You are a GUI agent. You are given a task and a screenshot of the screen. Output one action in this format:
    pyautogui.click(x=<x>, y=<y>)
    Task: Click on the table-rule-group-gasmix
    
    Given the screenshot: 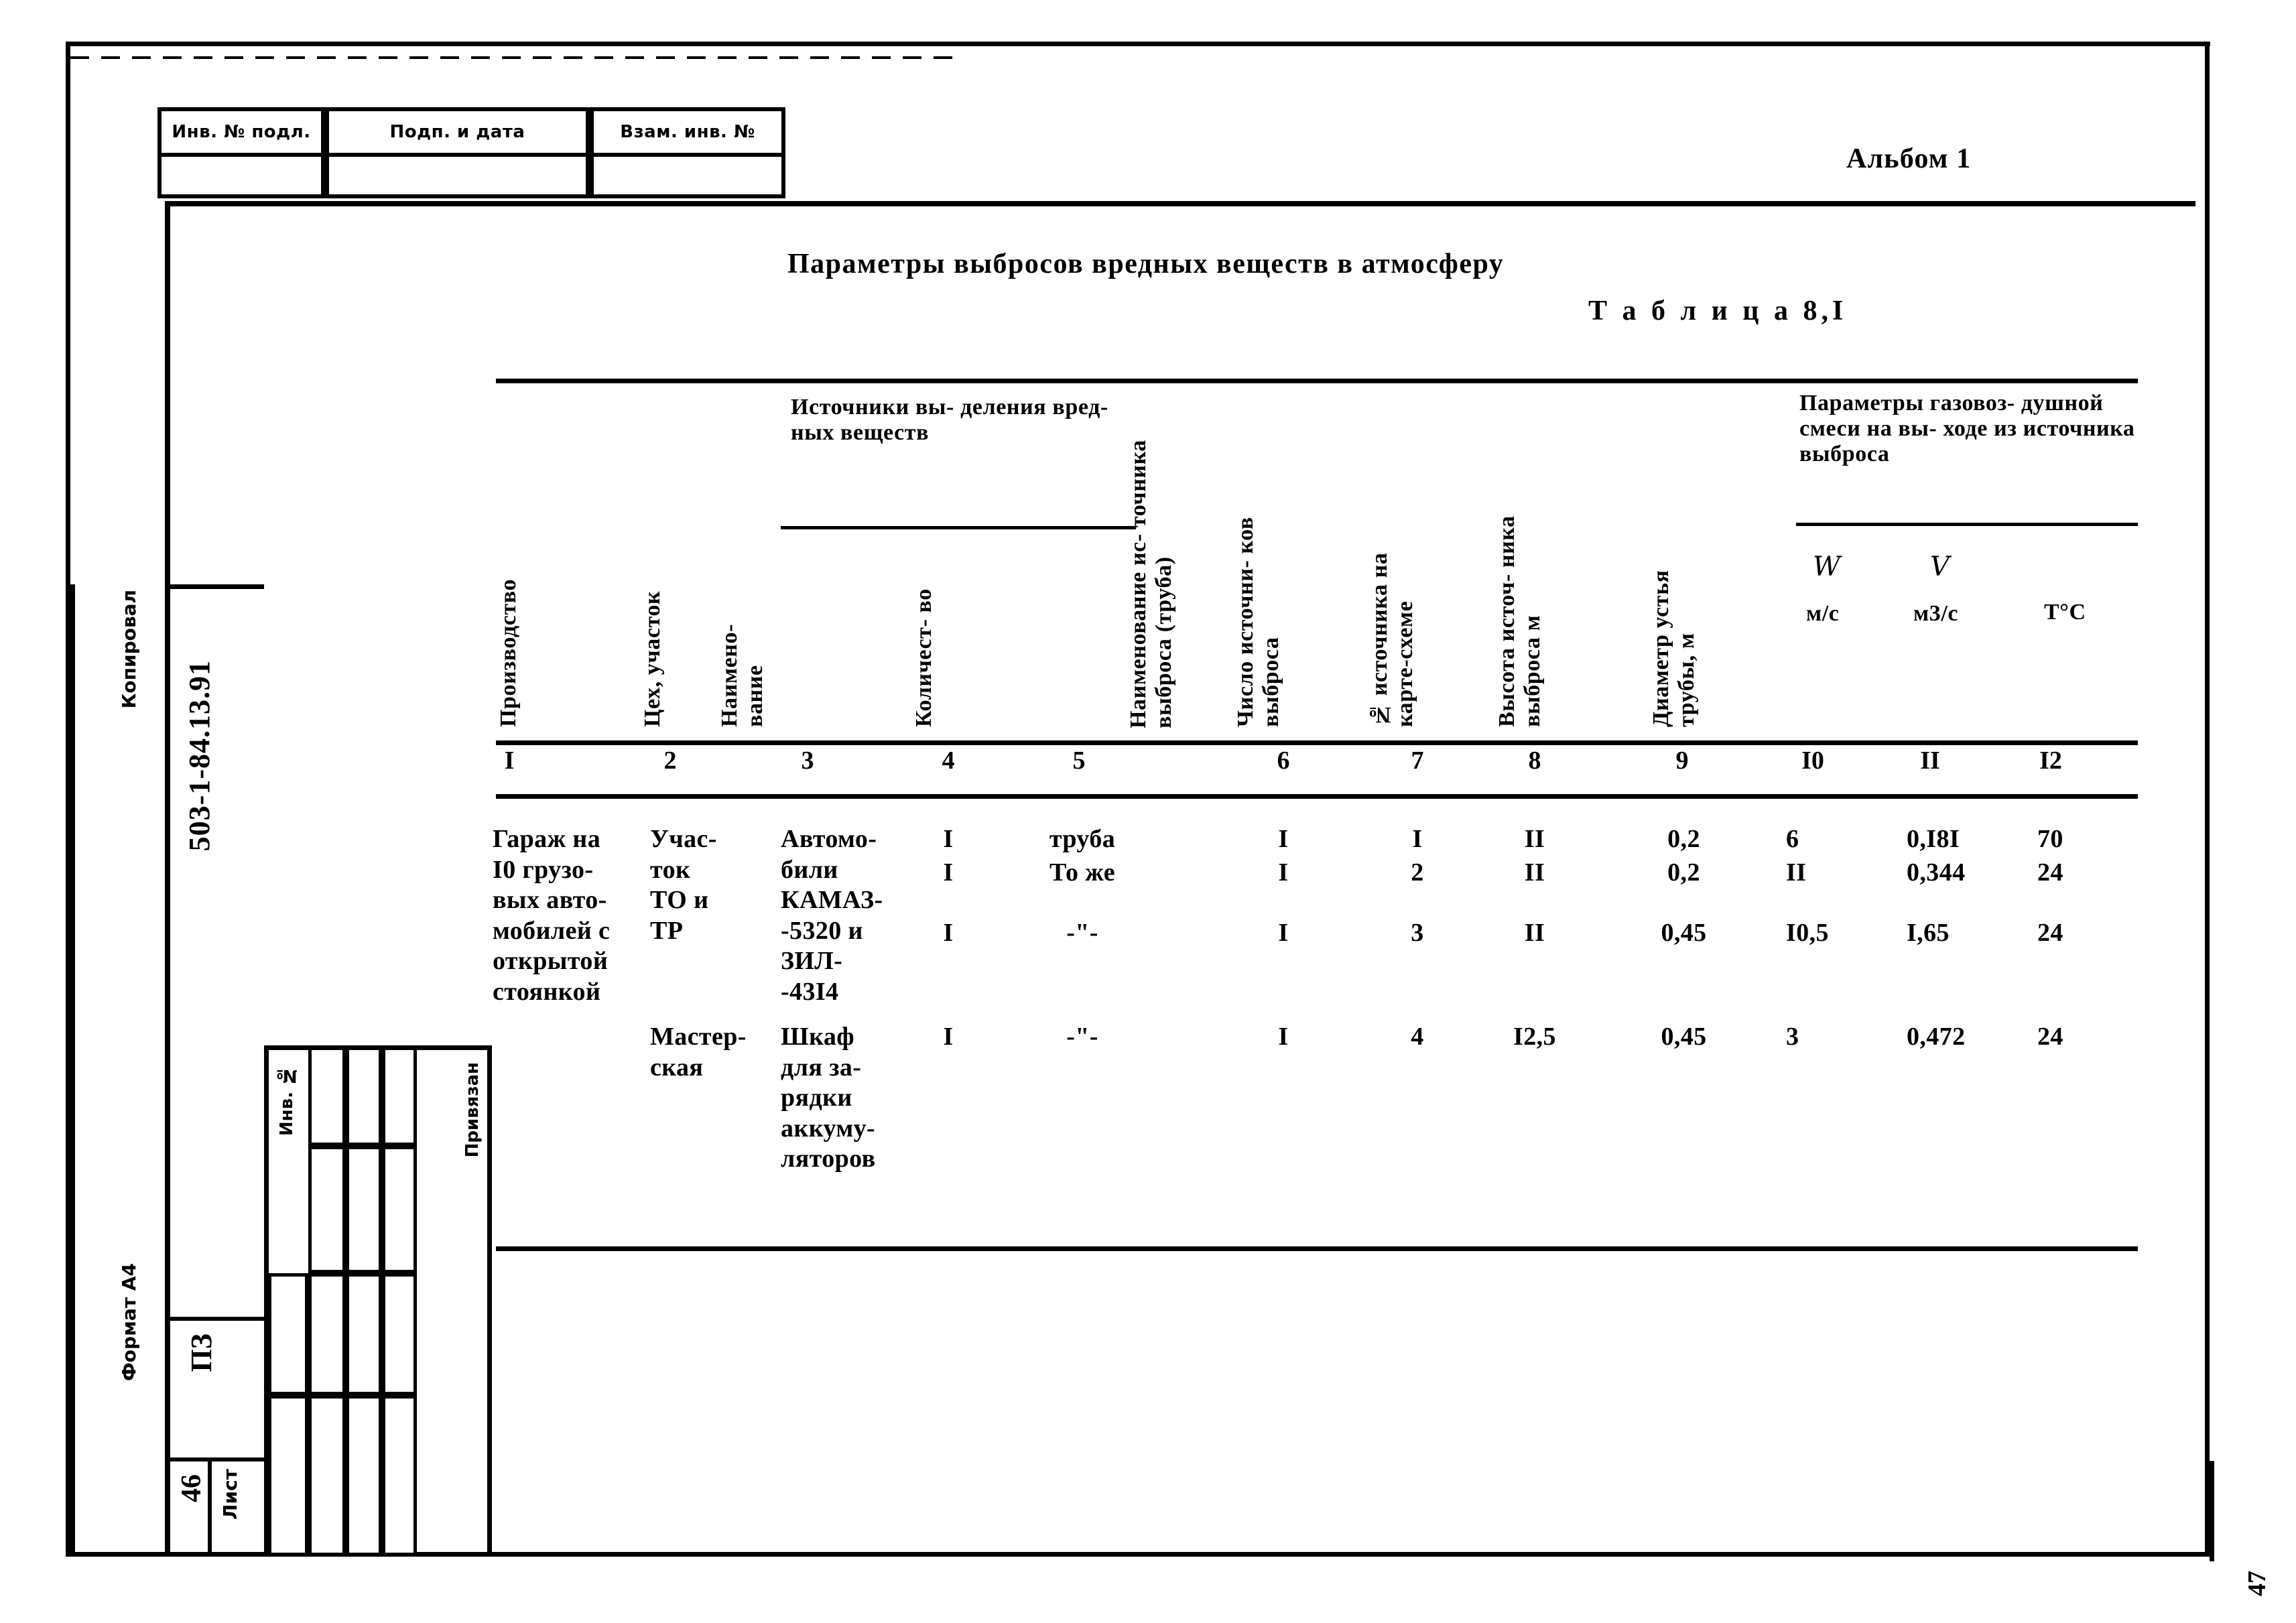 What is the action you would take?
    pyautogui.click(x=1967, y=524)
    